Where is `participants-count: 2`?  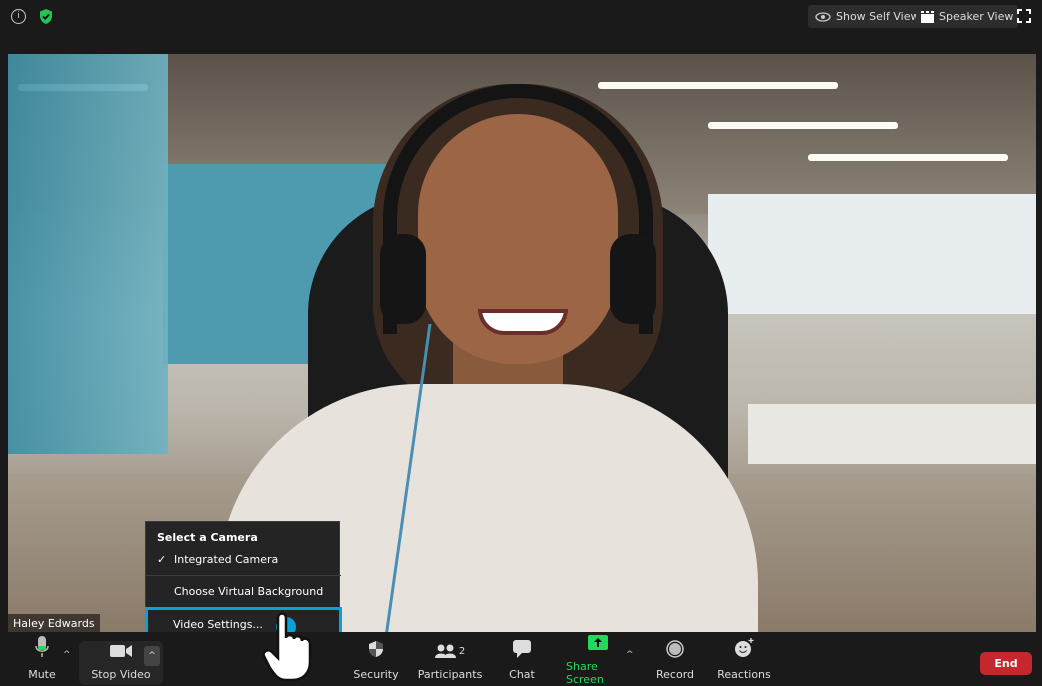 participants-count: 2 is located at coordinates (462, 651).